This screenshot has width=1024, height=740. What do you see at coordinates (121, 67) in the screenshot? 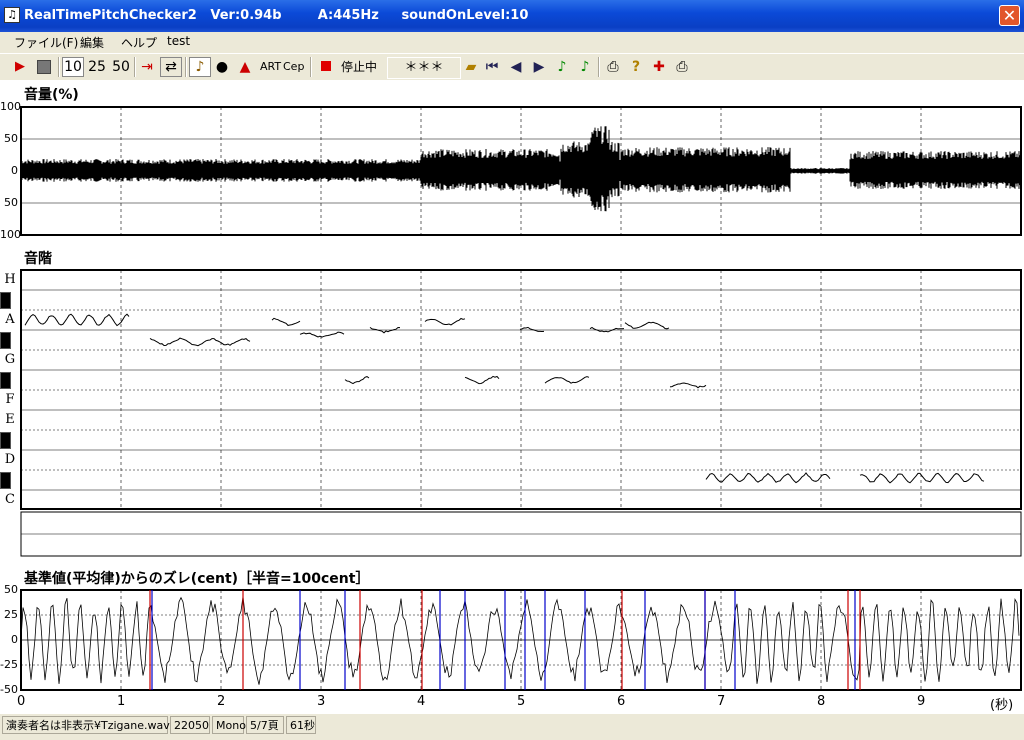
I see `zoom-50-button: 50` at bounding box center [121, 67].